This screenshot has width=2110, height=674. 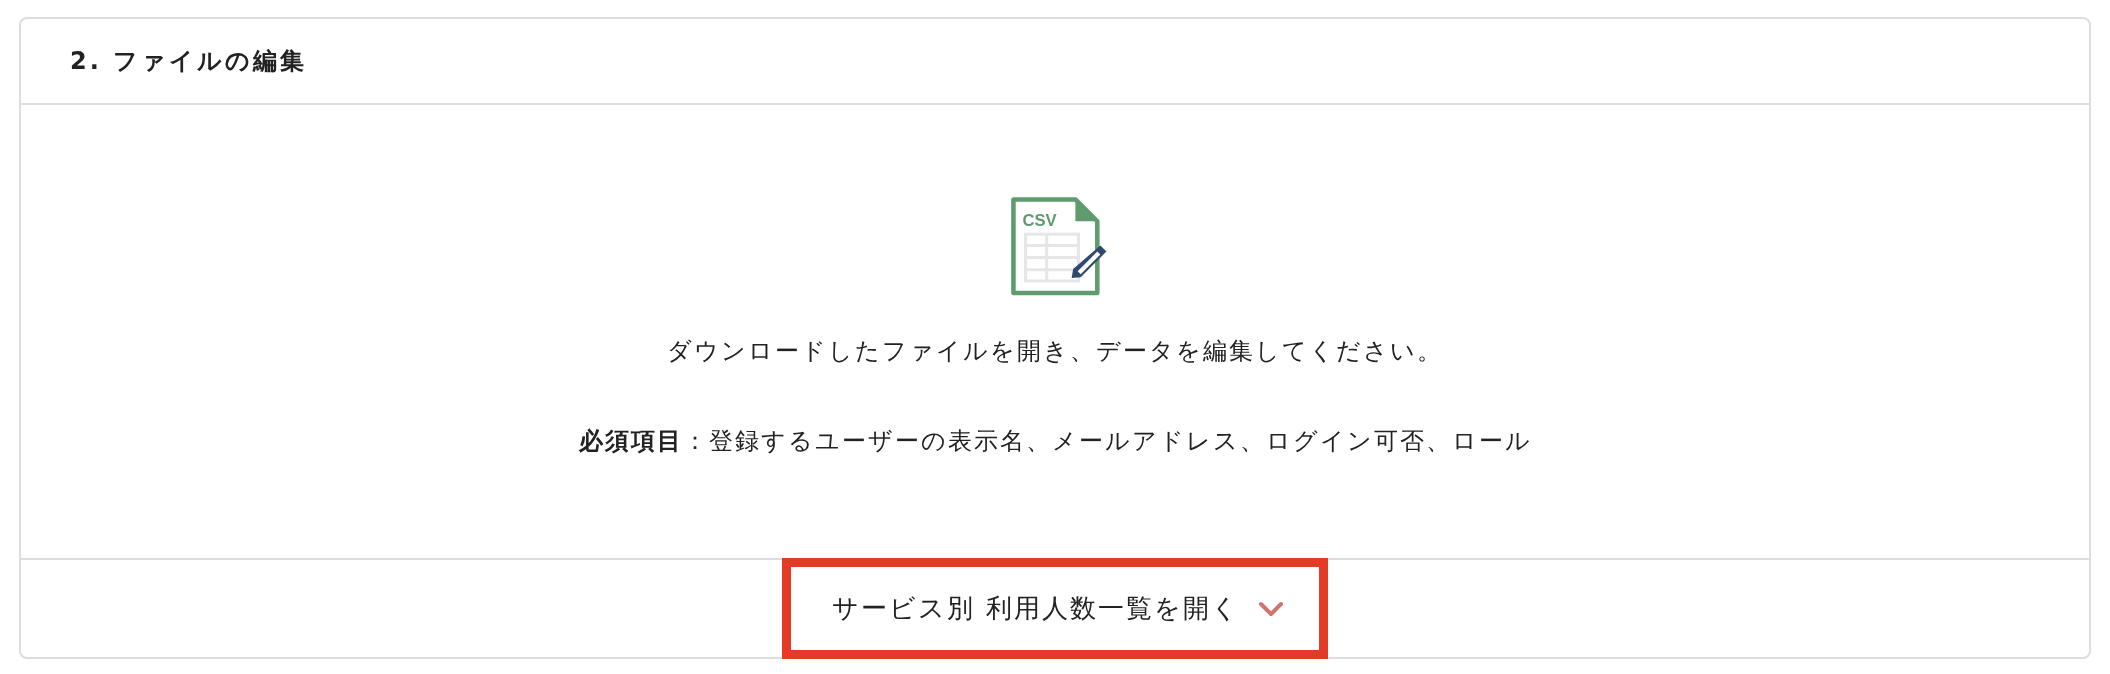 What do you see at coordinates (189, 61) in the screenshot?
I see `section-title: 2. ファイルの編集` at bounding box center [189, 61].